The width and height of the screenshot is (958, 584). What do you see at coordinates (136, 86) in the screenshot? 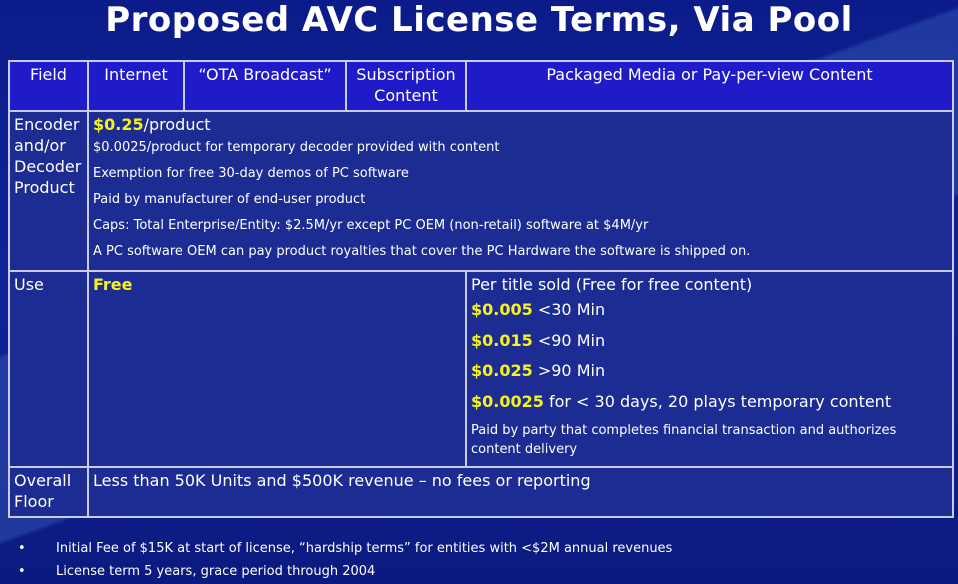
I see `header-internet: Internet` at bounding box center [136, 86].